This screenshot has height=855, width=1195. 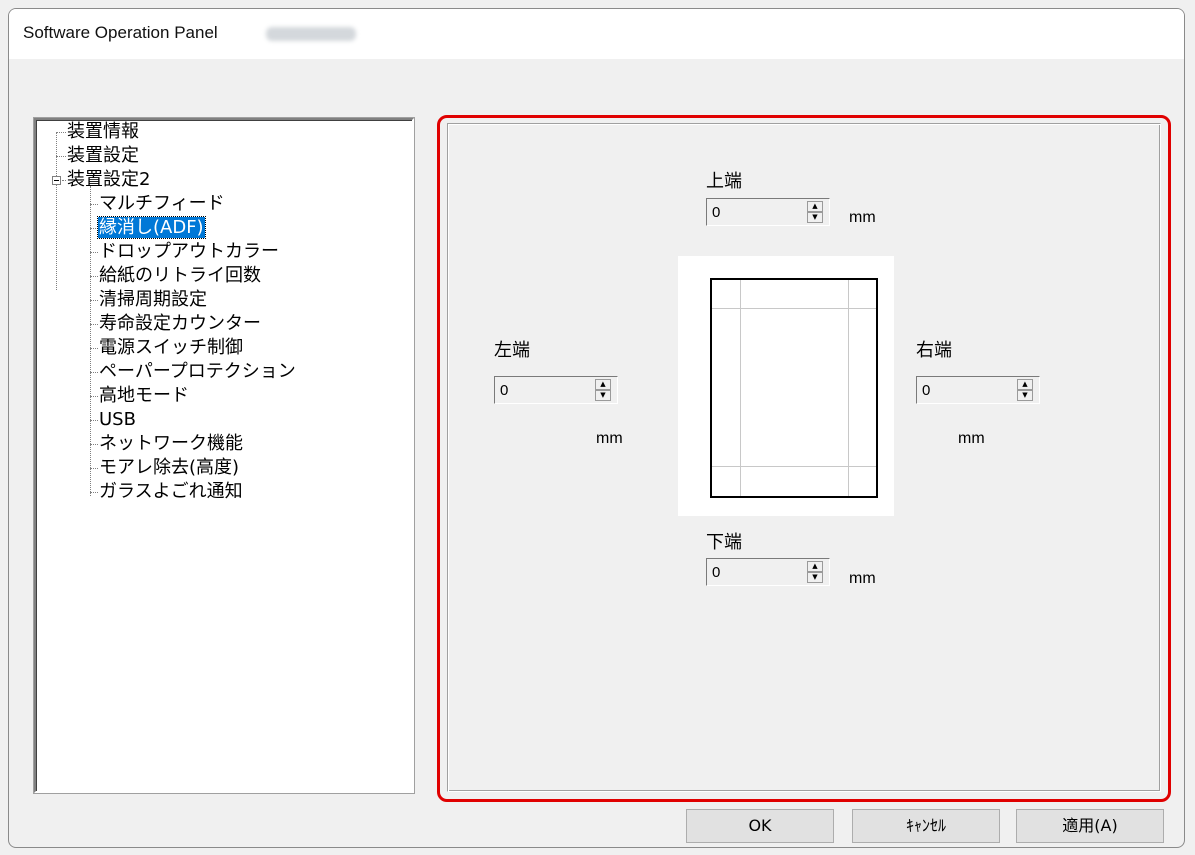 What do you see at coordinates (862, 578) in the screenshot?
I see `bottom-edge-unit: mm` at bounding box center [862, 578].